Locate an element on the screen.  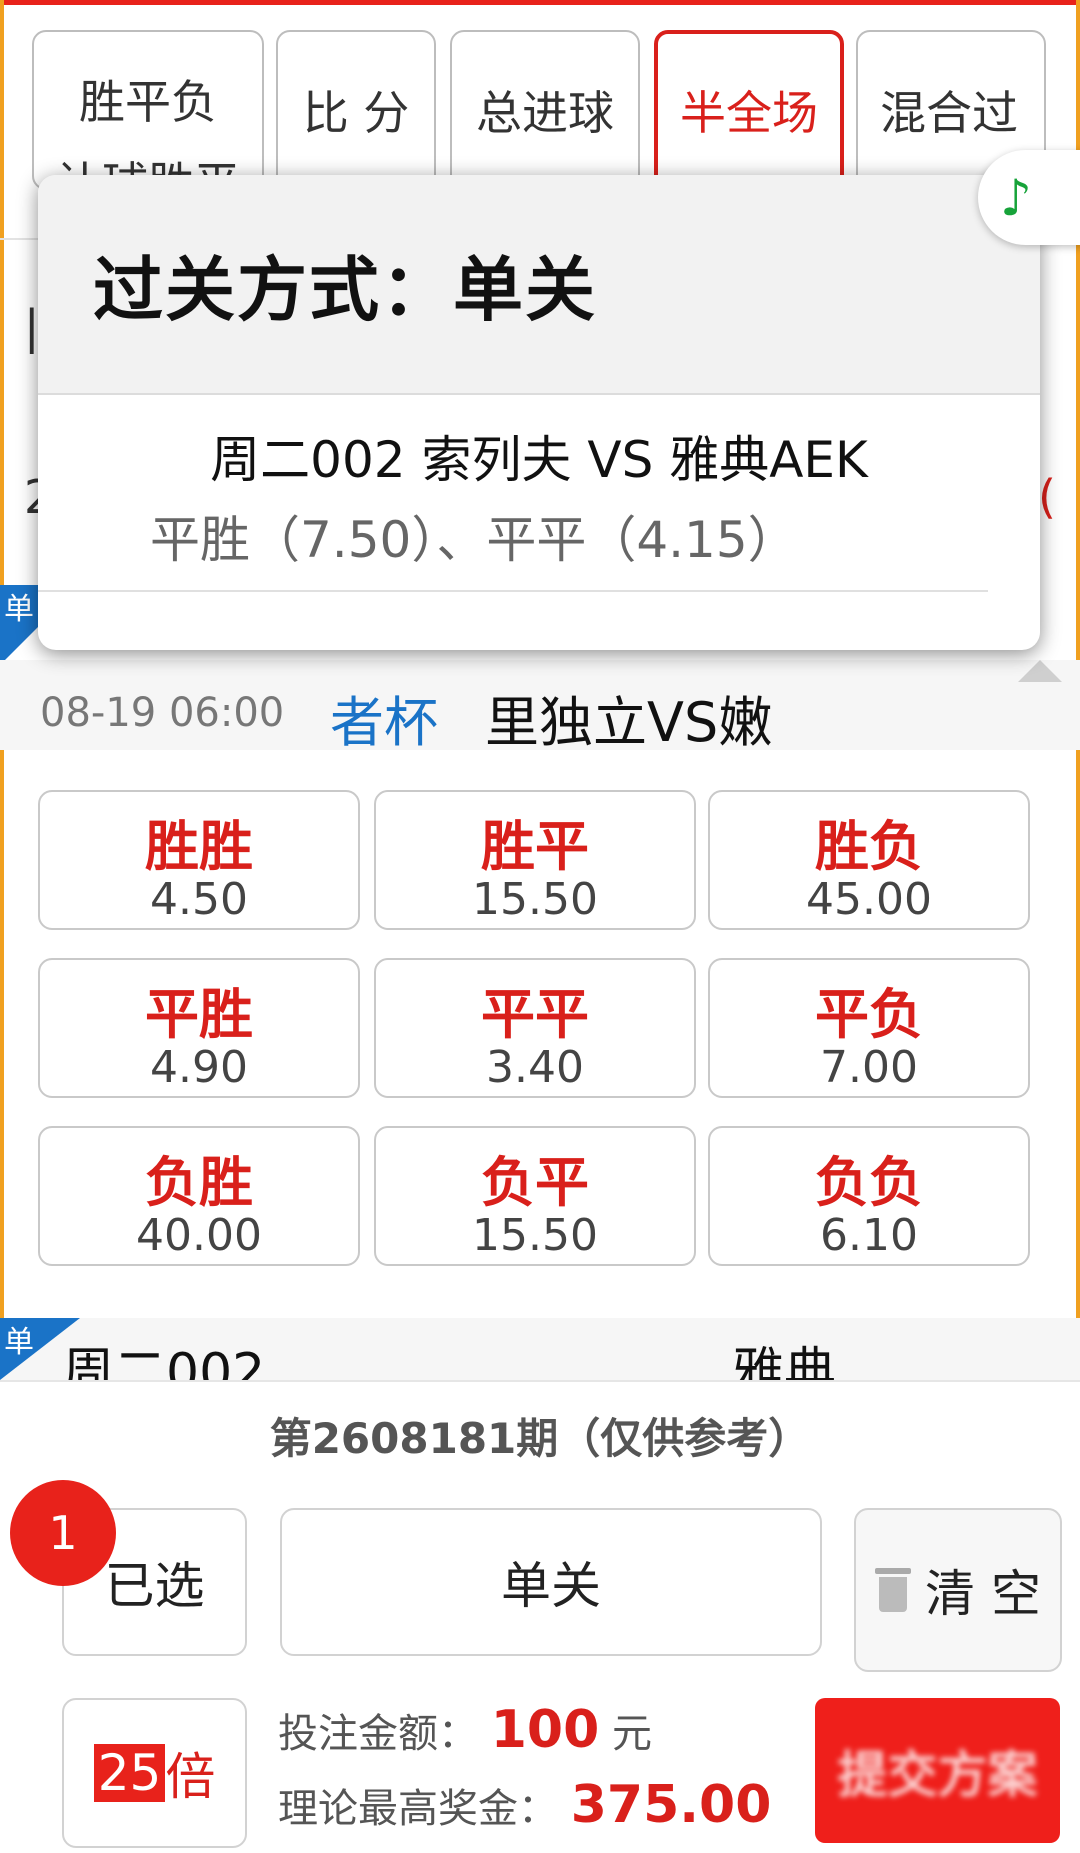
odd-name: 平胜 is located at coordinates (199, 1014).